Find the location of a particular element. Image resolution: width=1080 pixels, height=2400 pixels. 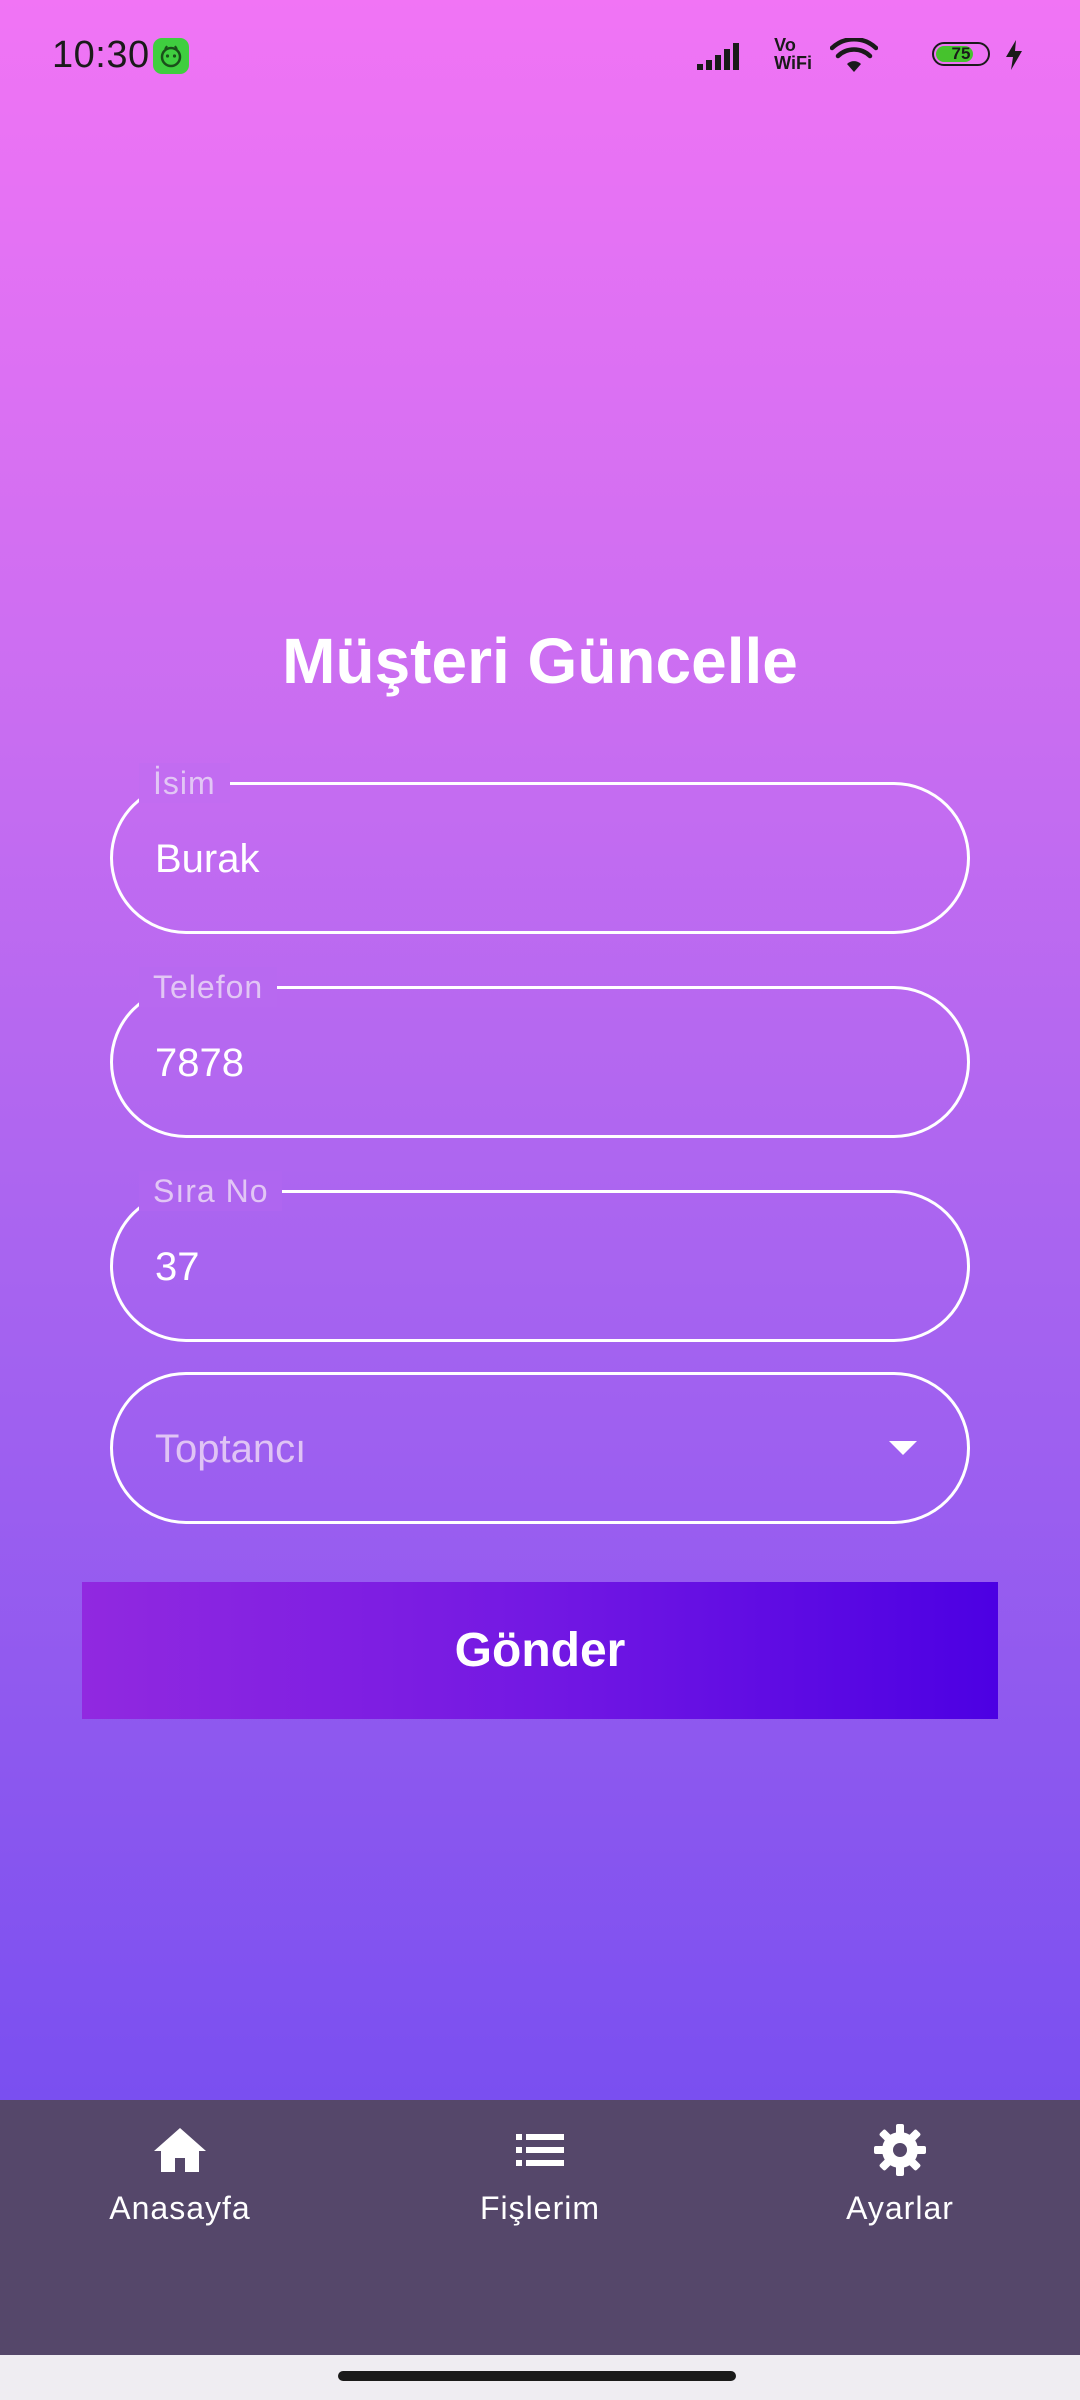

bottom-navigation: Anasayfa Fişlerim Ayarlar is located at coordinates (540, 2227).